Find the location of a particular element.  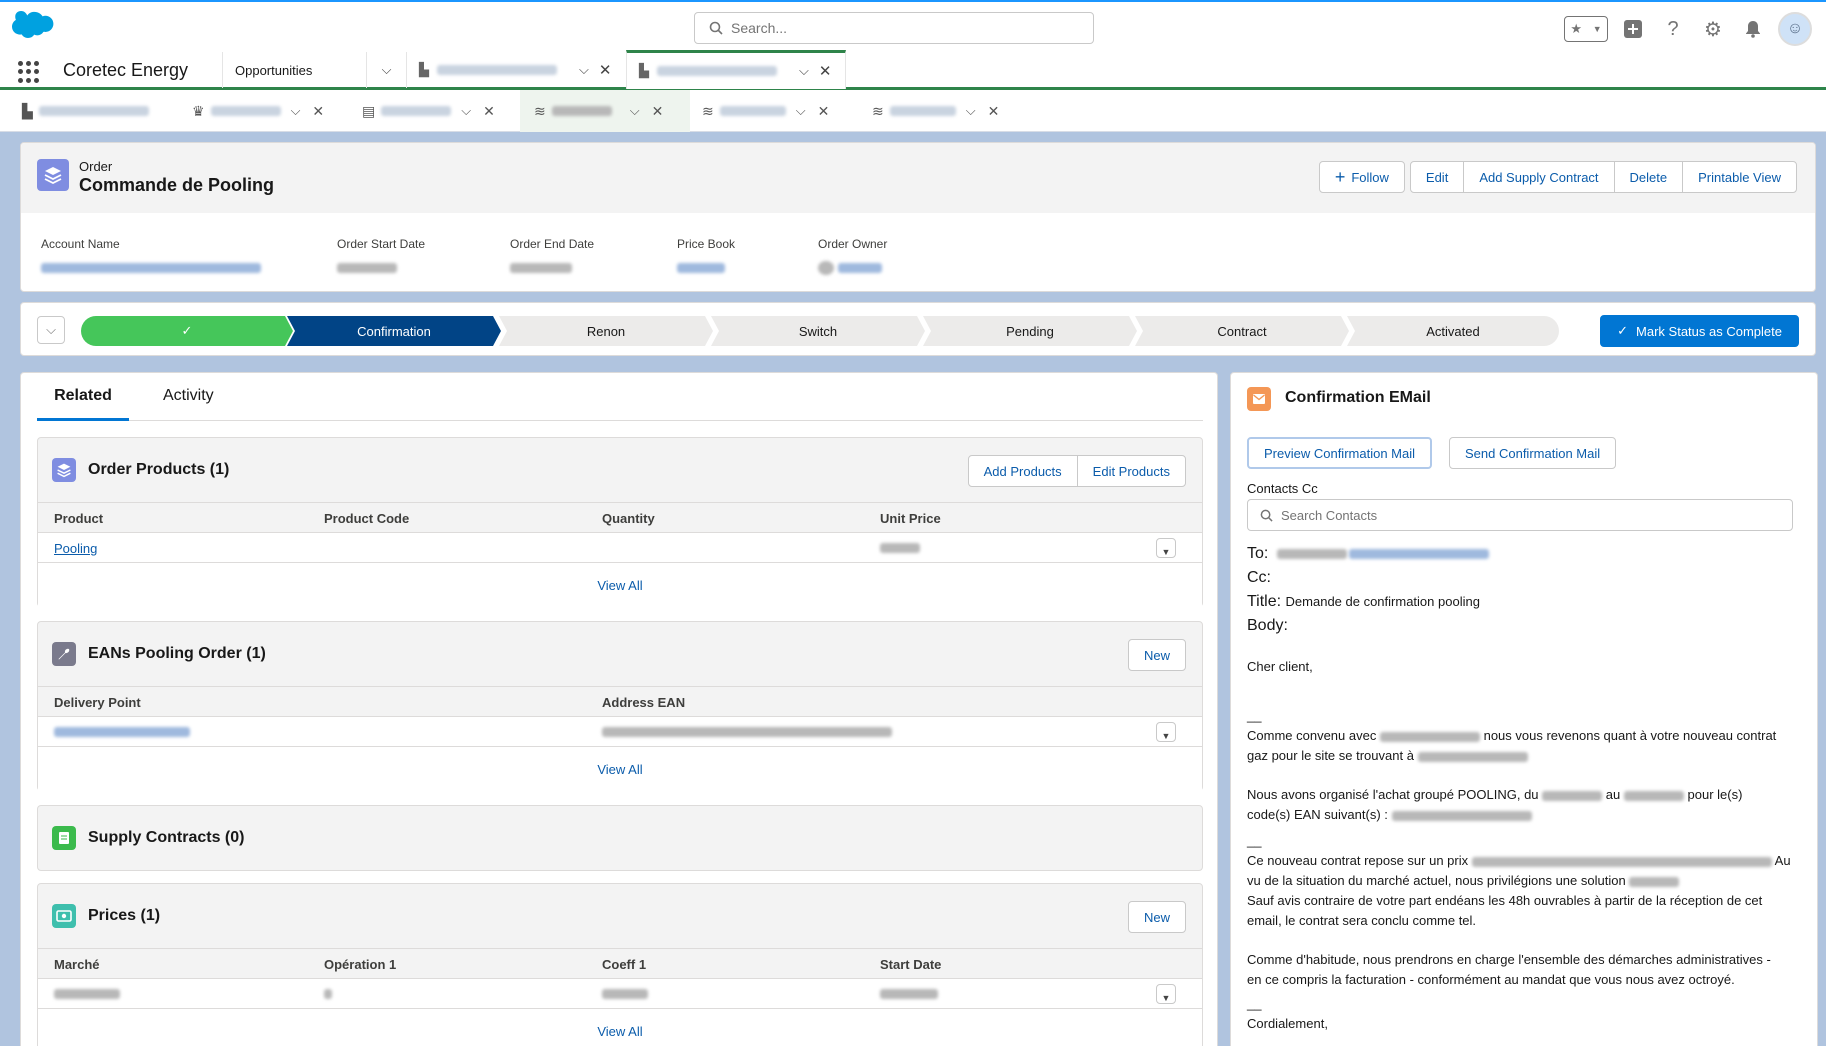

notifications-button is located at coordinates (1753, 29).